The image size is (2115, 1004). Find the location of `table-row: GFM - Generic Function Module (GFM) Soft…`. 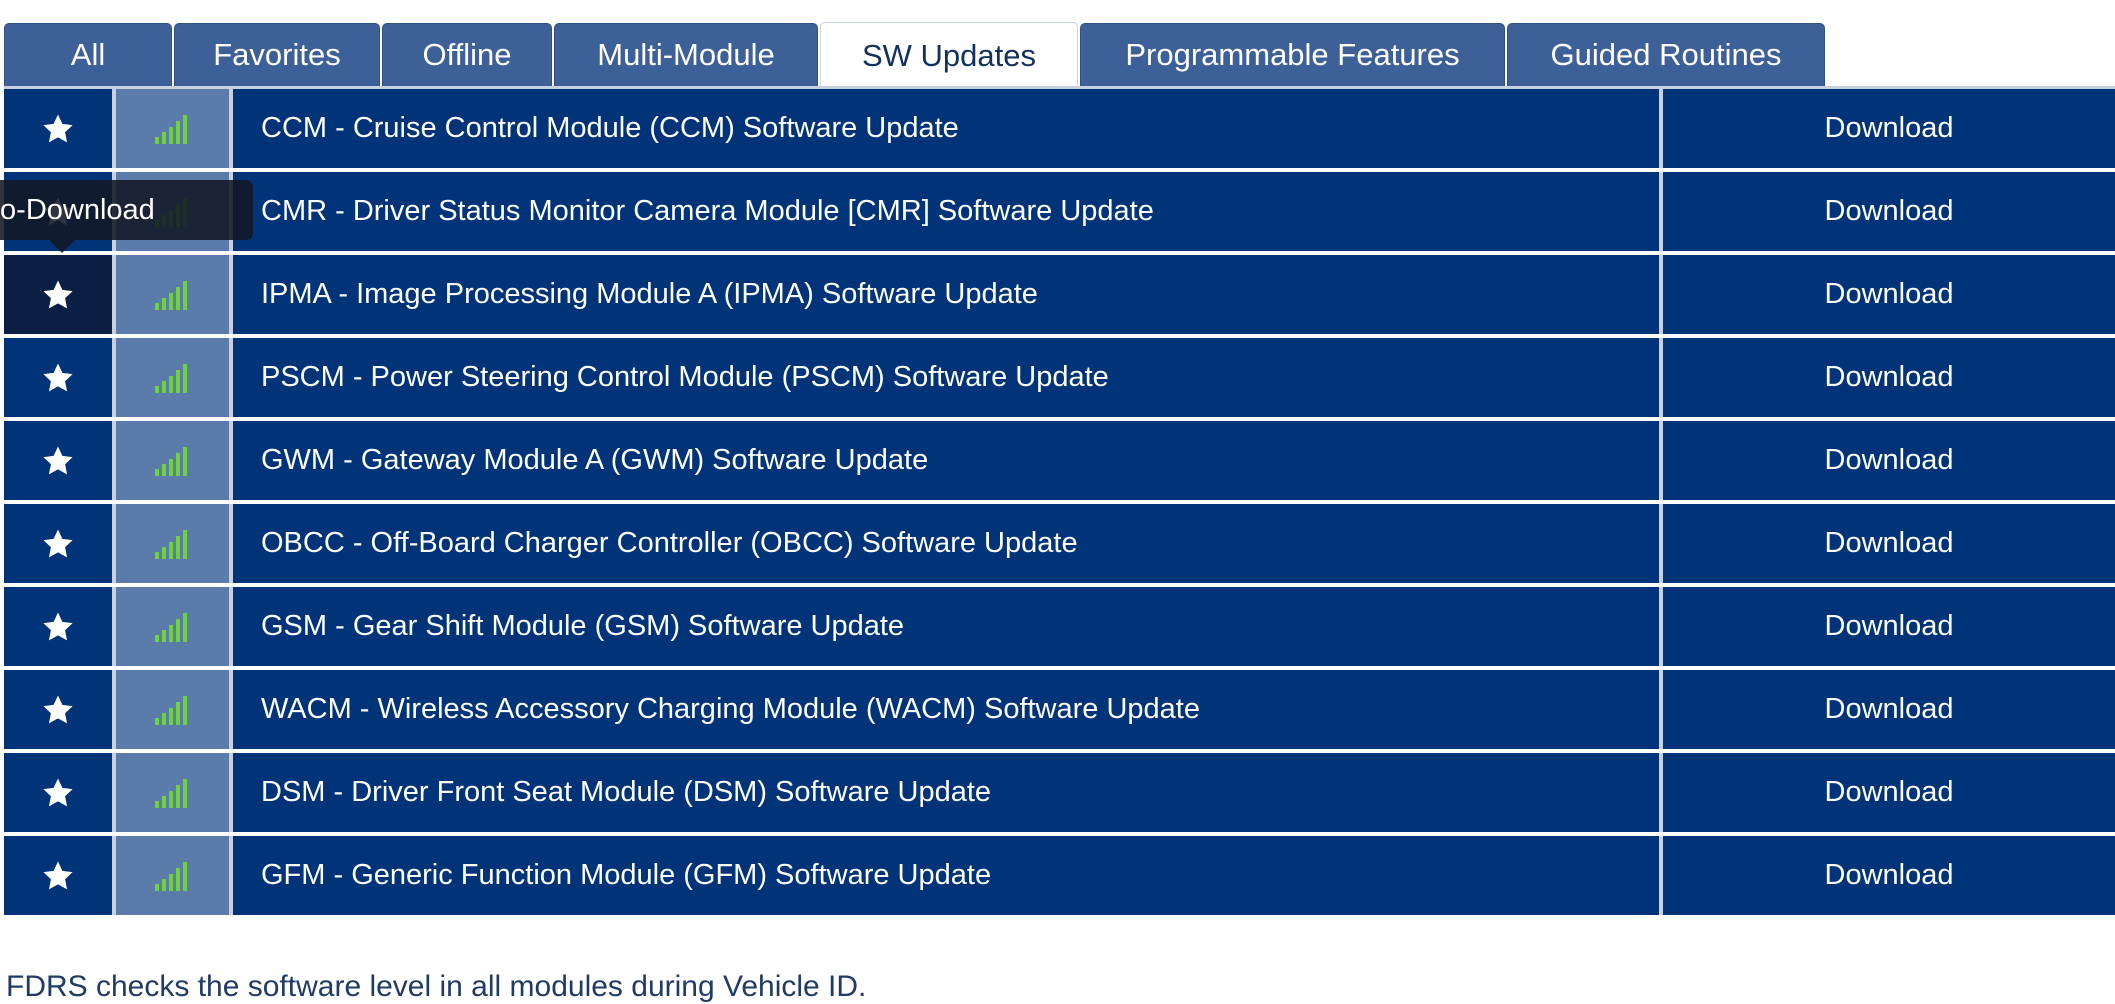

table-row: GFM - Generic Function Module (GFM) Soft… is located at coordinates (1059, 875).